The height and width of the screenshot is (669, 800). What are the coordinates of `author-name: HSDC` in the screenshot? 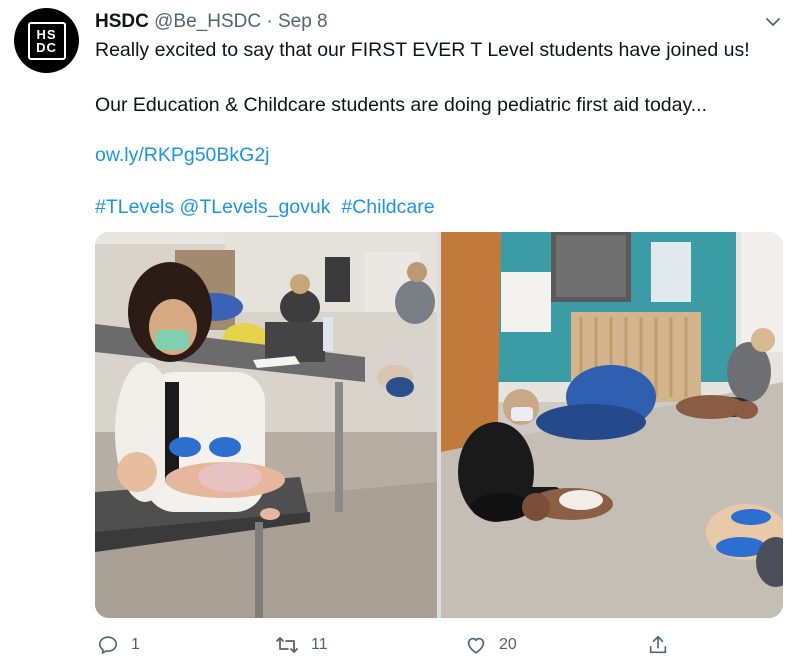 It's located at (122, 21).